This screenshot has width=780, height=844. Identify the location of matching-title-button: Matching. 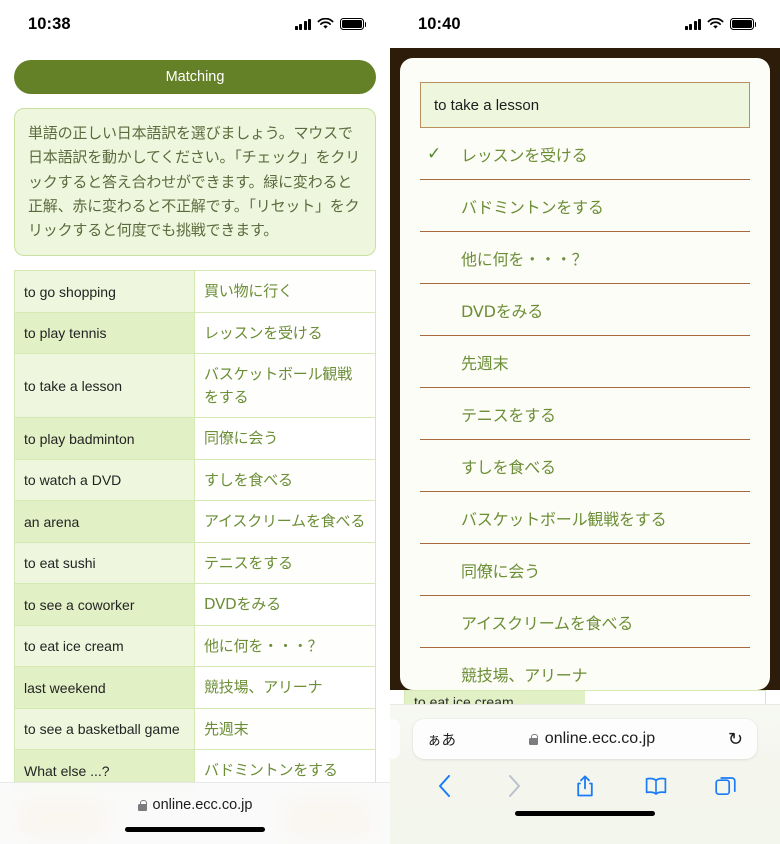
(195, 77).